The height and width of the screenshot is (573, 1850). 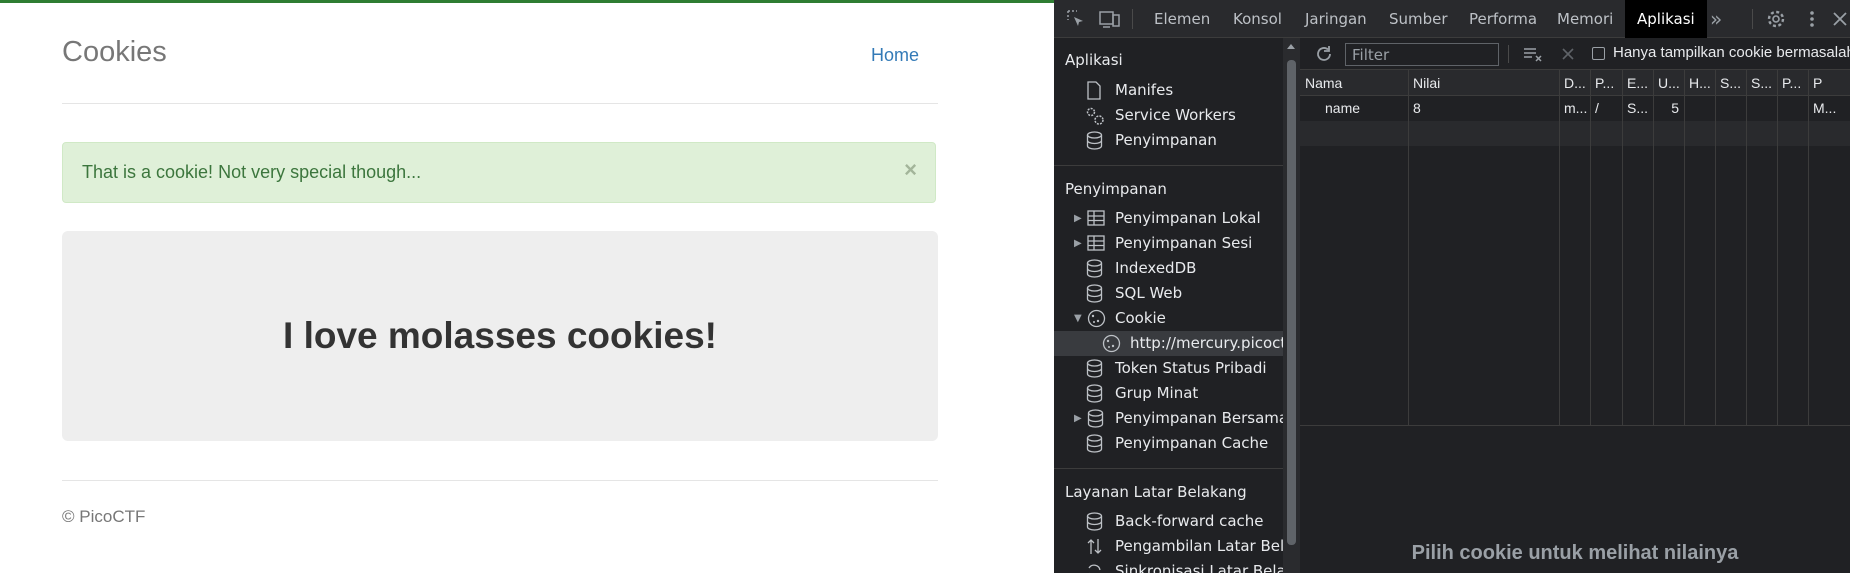 What do you see at coordinates (910, 170) in the screenshot?
I see `alert-close-button: ×` at bounding box center [910, 170].